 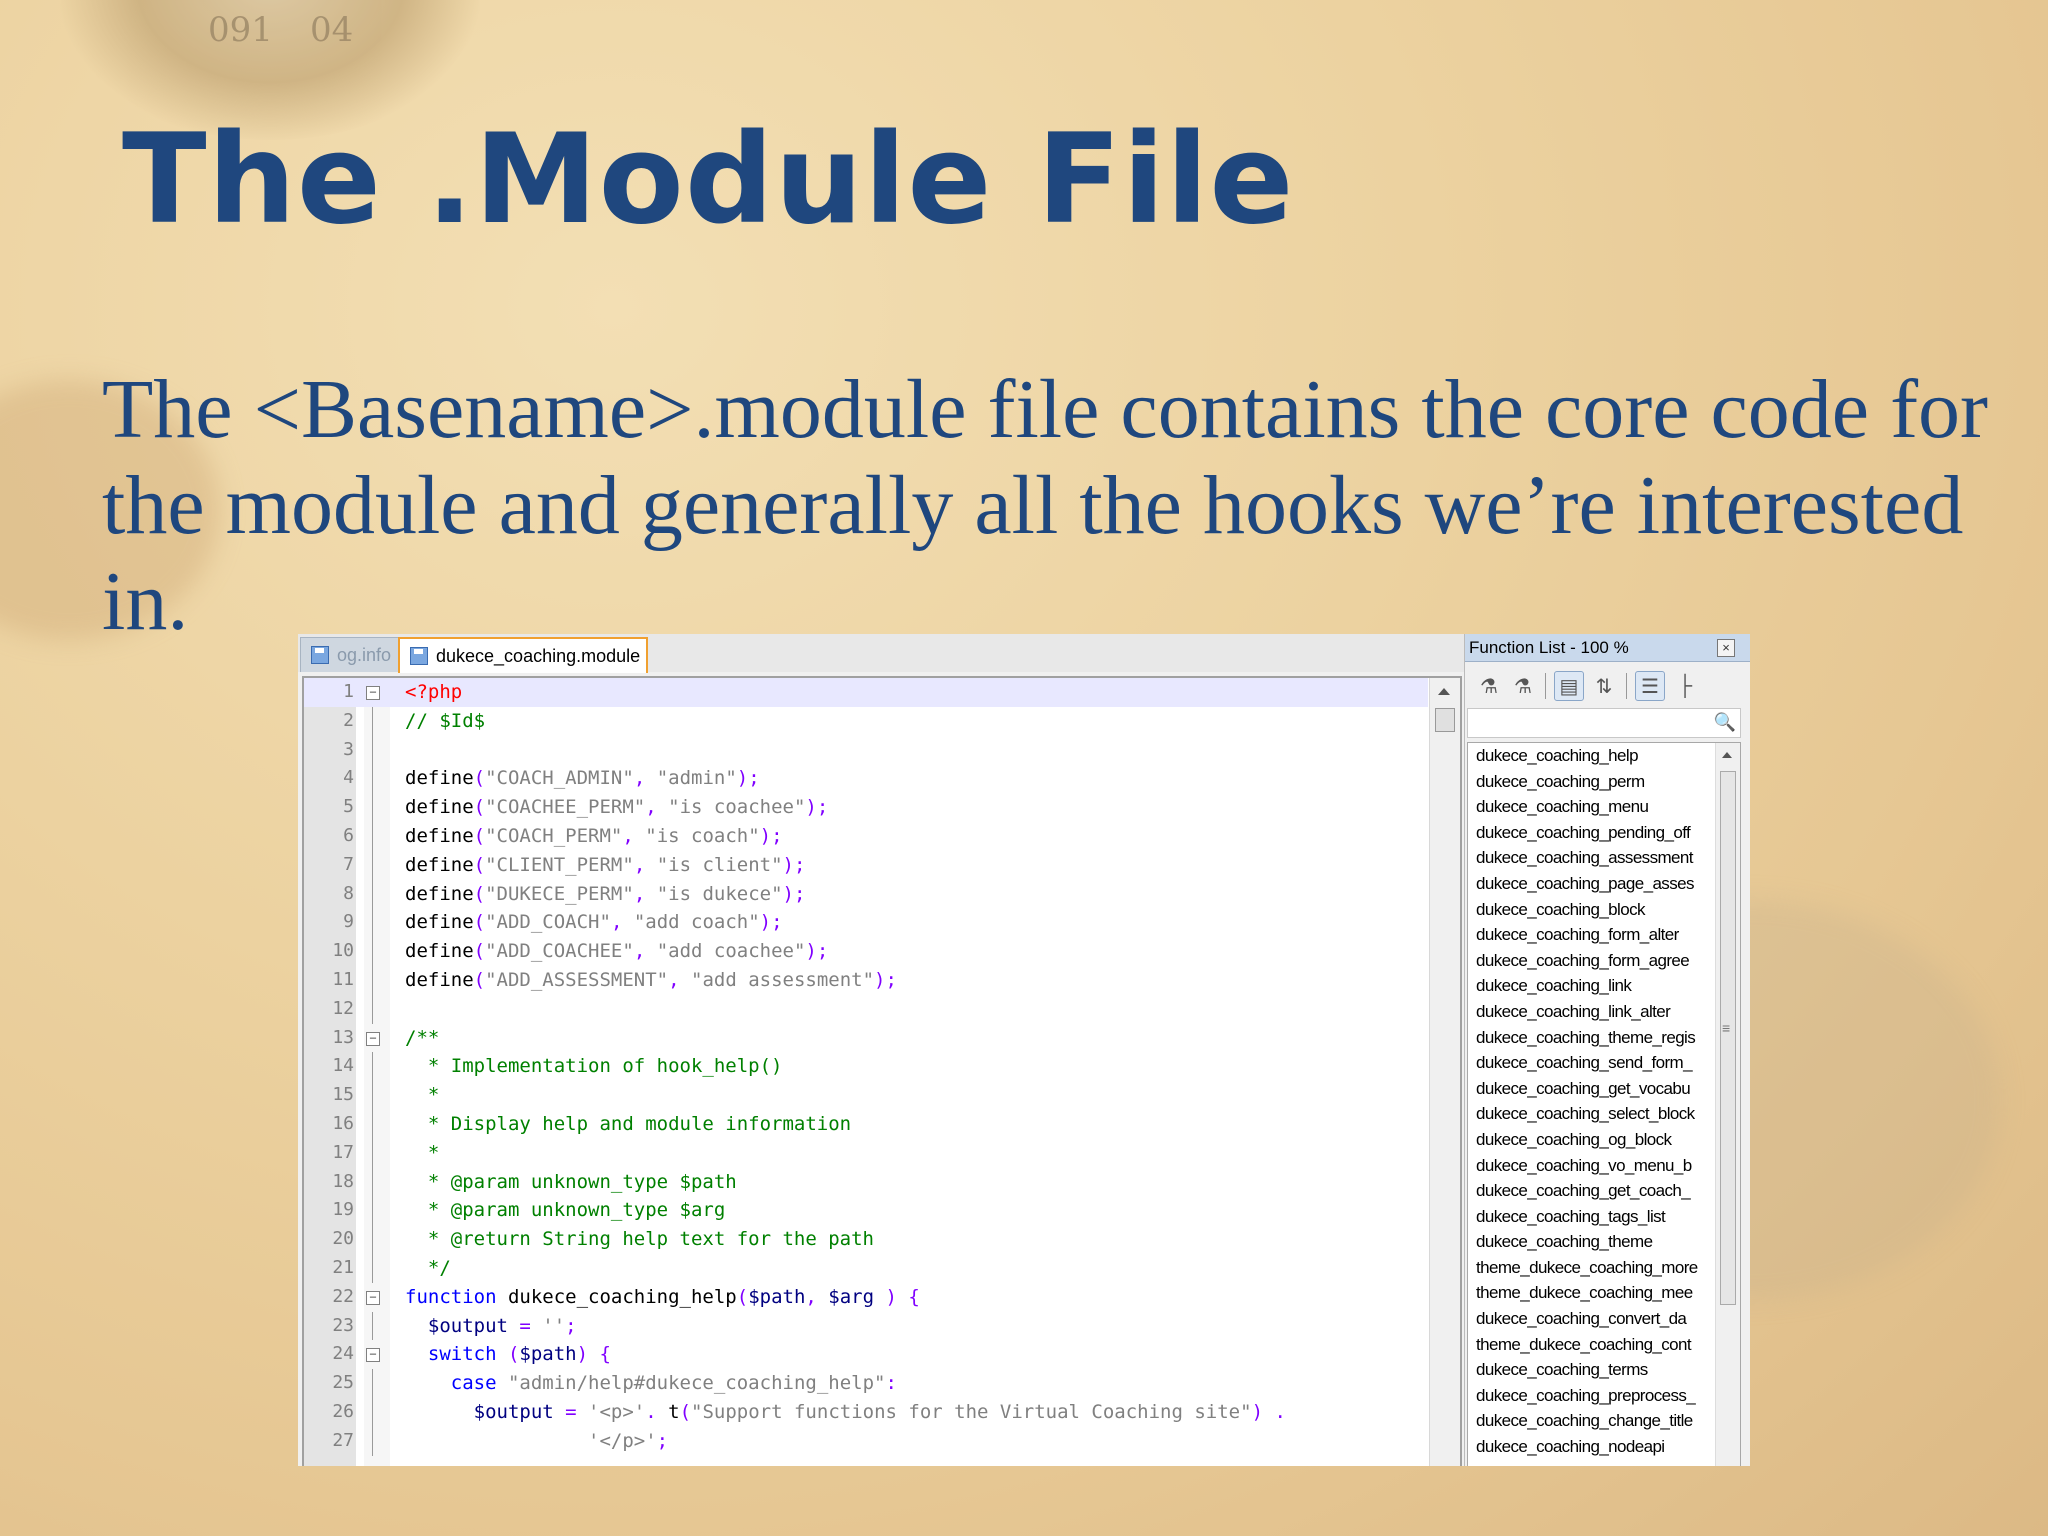 I want to click on function-list-item: dukece_coaching_link_alter, so click(x=1590, y=1012).